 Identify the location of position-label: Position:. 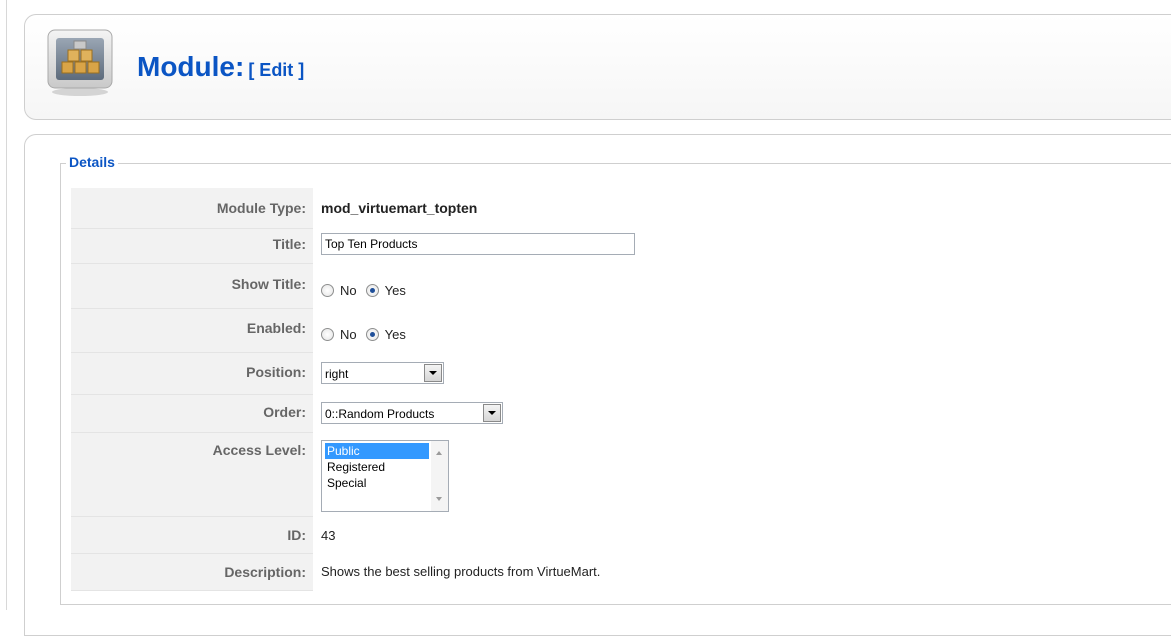
(192, 374).